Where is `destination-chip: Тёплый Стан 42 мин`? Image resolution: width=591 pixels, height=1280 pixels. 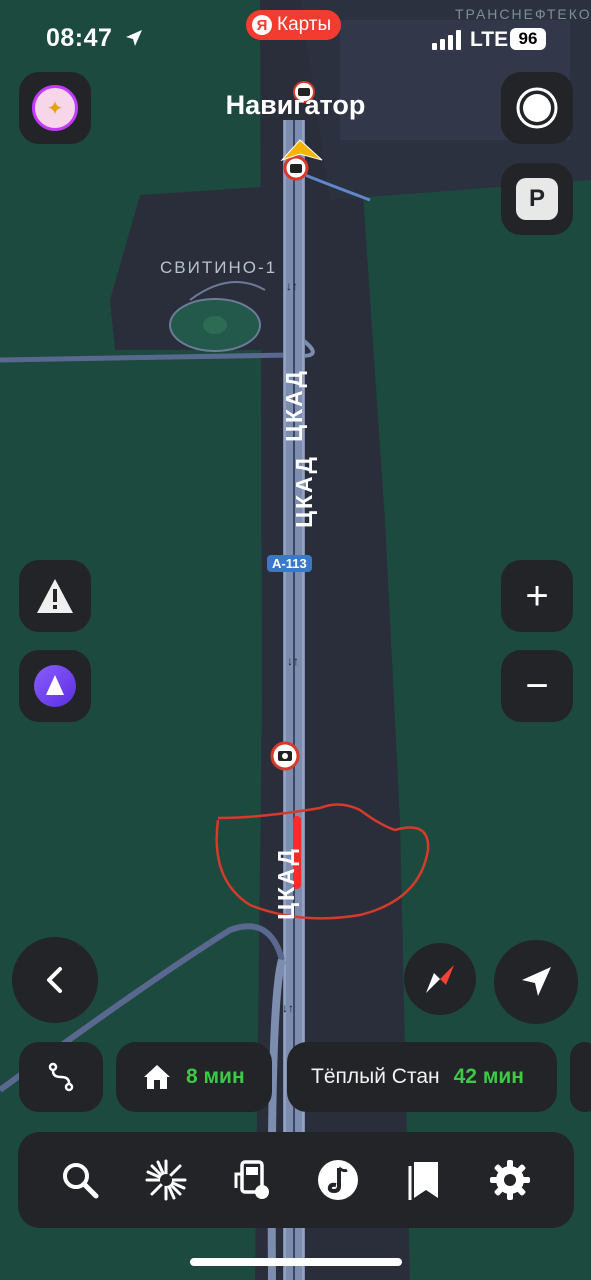 destination-chip: Тёплый Стан 42 мин is located at coordinates (422, 1077).